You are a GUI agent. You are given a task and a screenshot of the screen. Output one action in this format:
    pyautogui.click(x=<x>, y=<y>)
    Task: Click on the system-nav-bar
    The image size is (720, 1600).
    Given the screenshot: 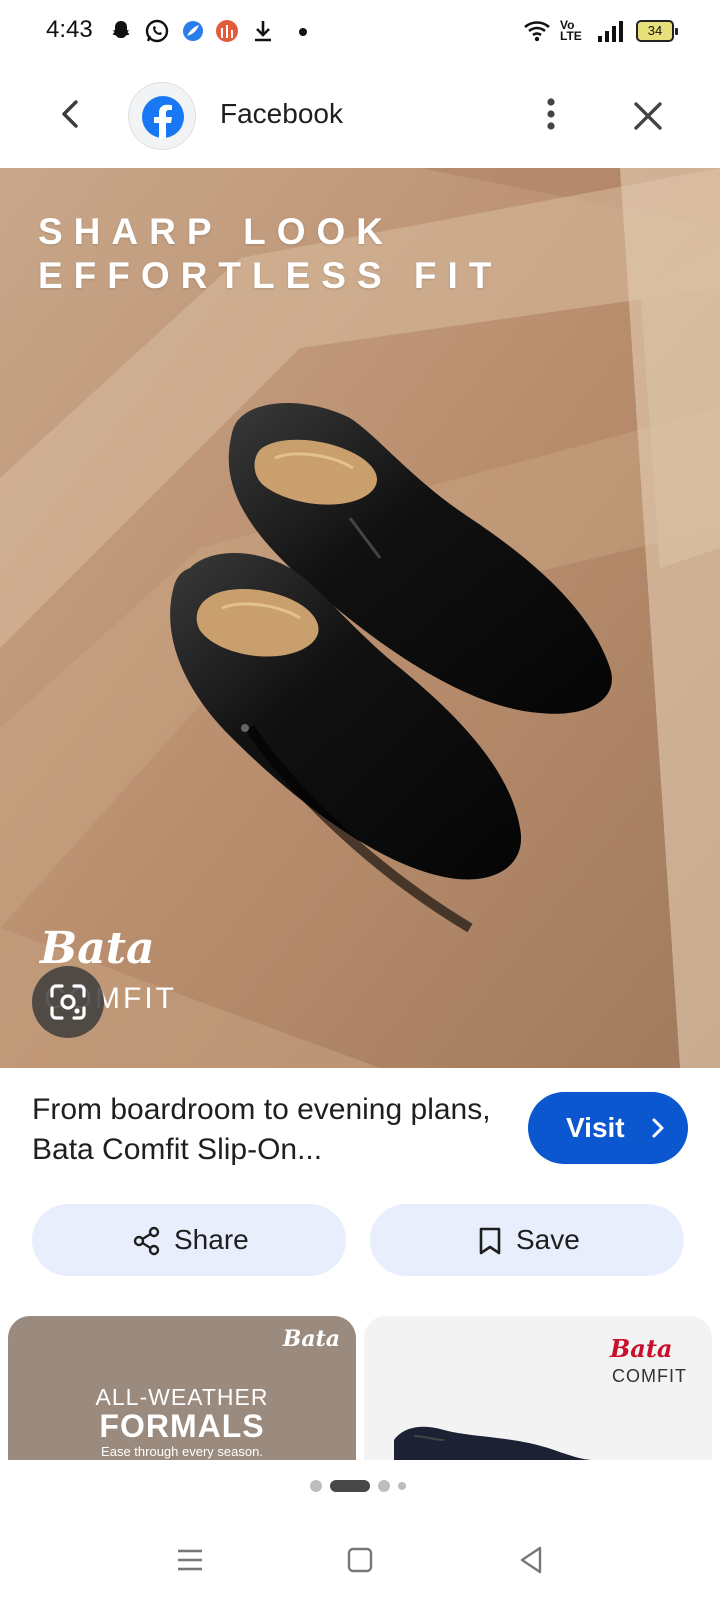 What is the action you would take?
    pyautogui.click(x=360, y=1560)
    